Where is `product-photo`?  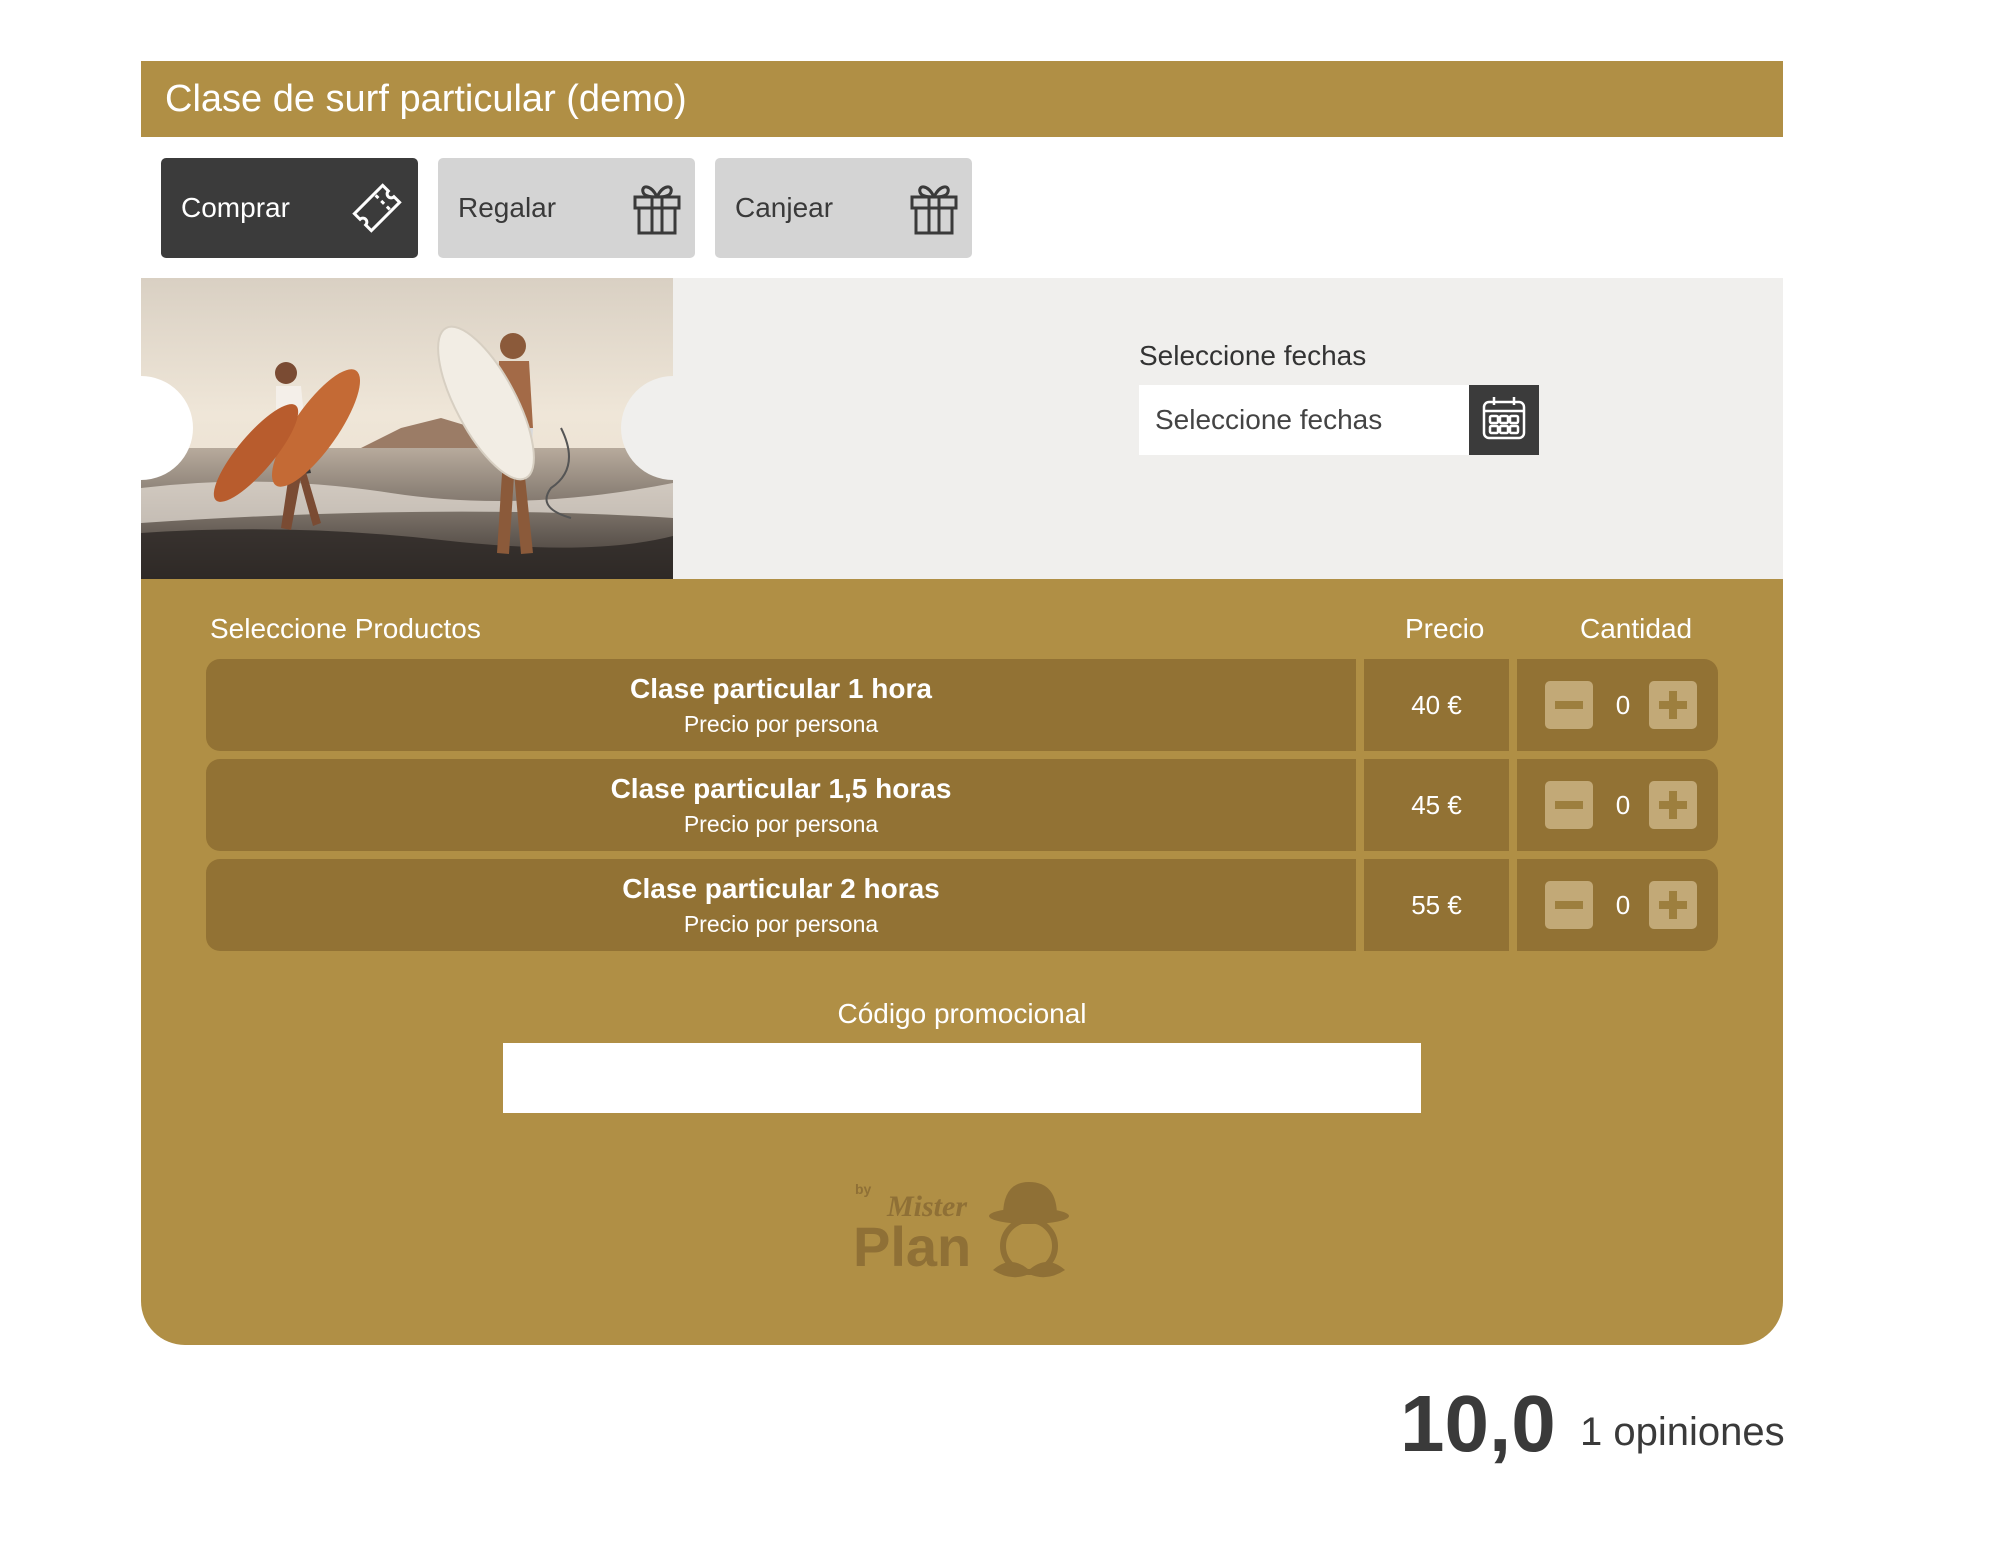 product-photo is located at coordinates (407, 428).